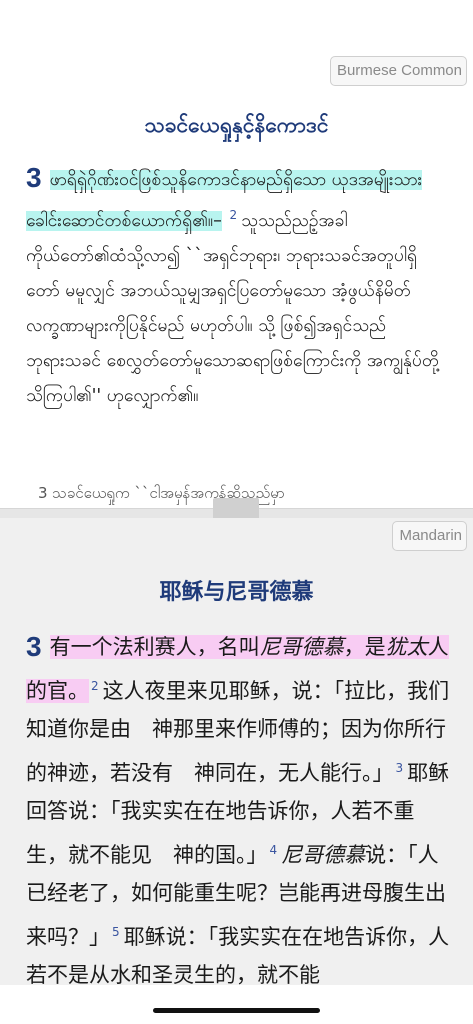 Image resolution: width=473 pixels, height=1024 pixels. What do you see at coordinates (406, 647) in the screenshot?
I see `place-name: 犹太` at bounding box center [406, 647].